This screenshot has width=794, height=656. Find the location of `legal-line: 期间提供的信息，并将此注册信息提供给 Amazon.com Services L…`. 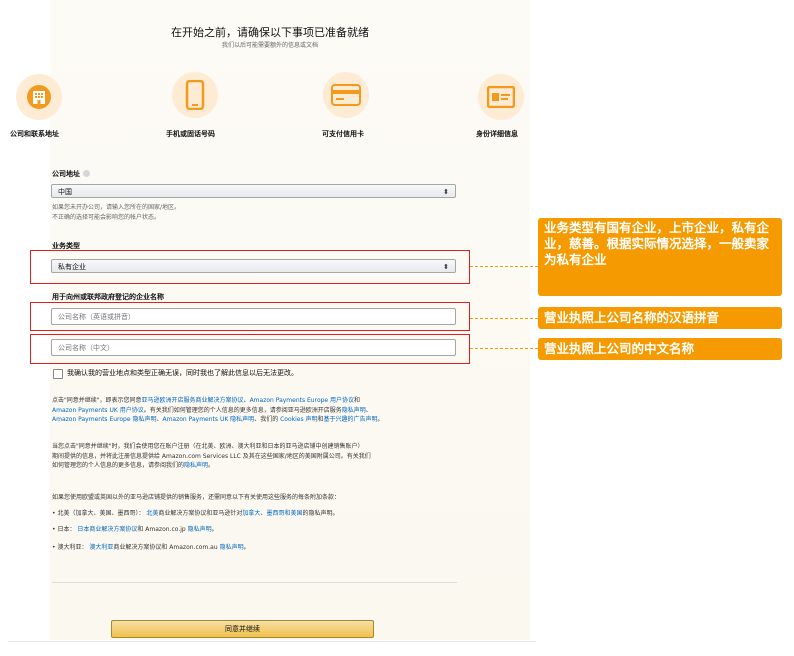

legal-line: 期间提供的信息，并将此注册信息提供给 Amazon.com Services L… is located at coordinates (262, 457).